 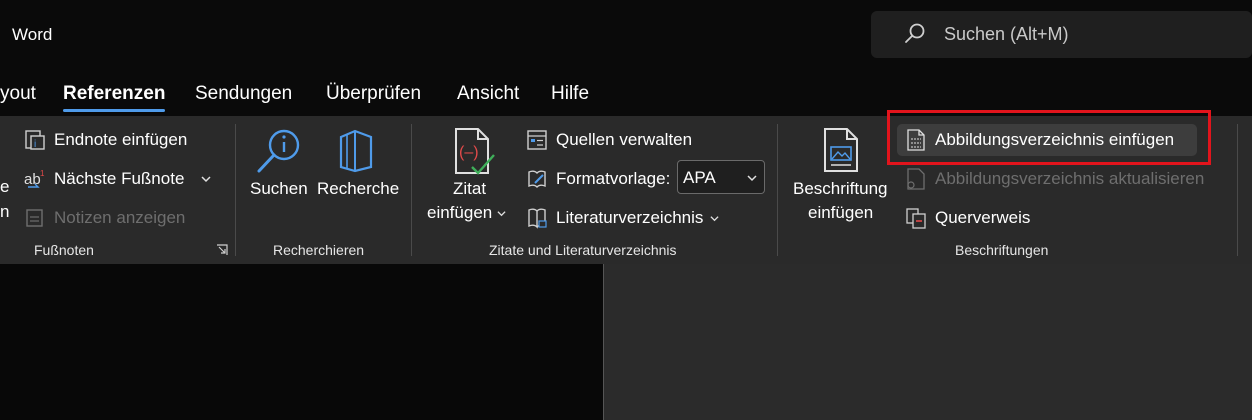 What do you see at coordinates (64, 250) in the screenshot?
I see `group-label-footnotes: Fußnoten` at bounding box center [64, 250].